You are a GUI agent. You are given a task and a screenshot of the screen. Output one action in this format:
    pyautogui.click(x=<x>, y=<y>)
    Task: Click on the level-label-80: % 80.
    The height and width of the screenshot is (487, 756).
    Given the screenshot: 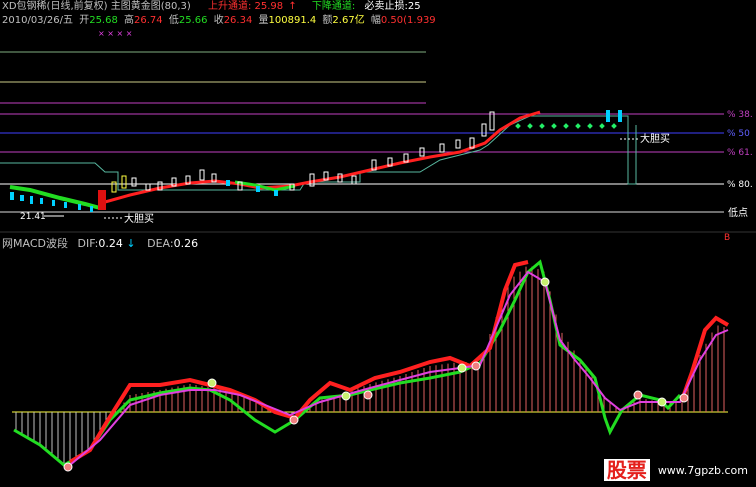 What is the action you would take?
    pyautogui.click(x=740, y=185)
    